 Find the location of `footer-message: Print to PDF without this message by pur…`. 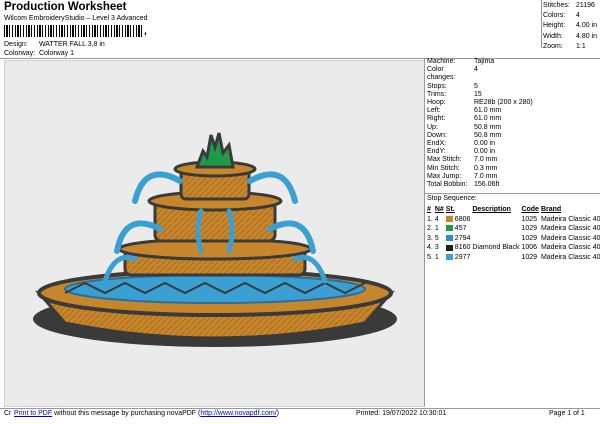

footer-message: Print to PDF without this message by pur… is located at coordinates (146, 413).